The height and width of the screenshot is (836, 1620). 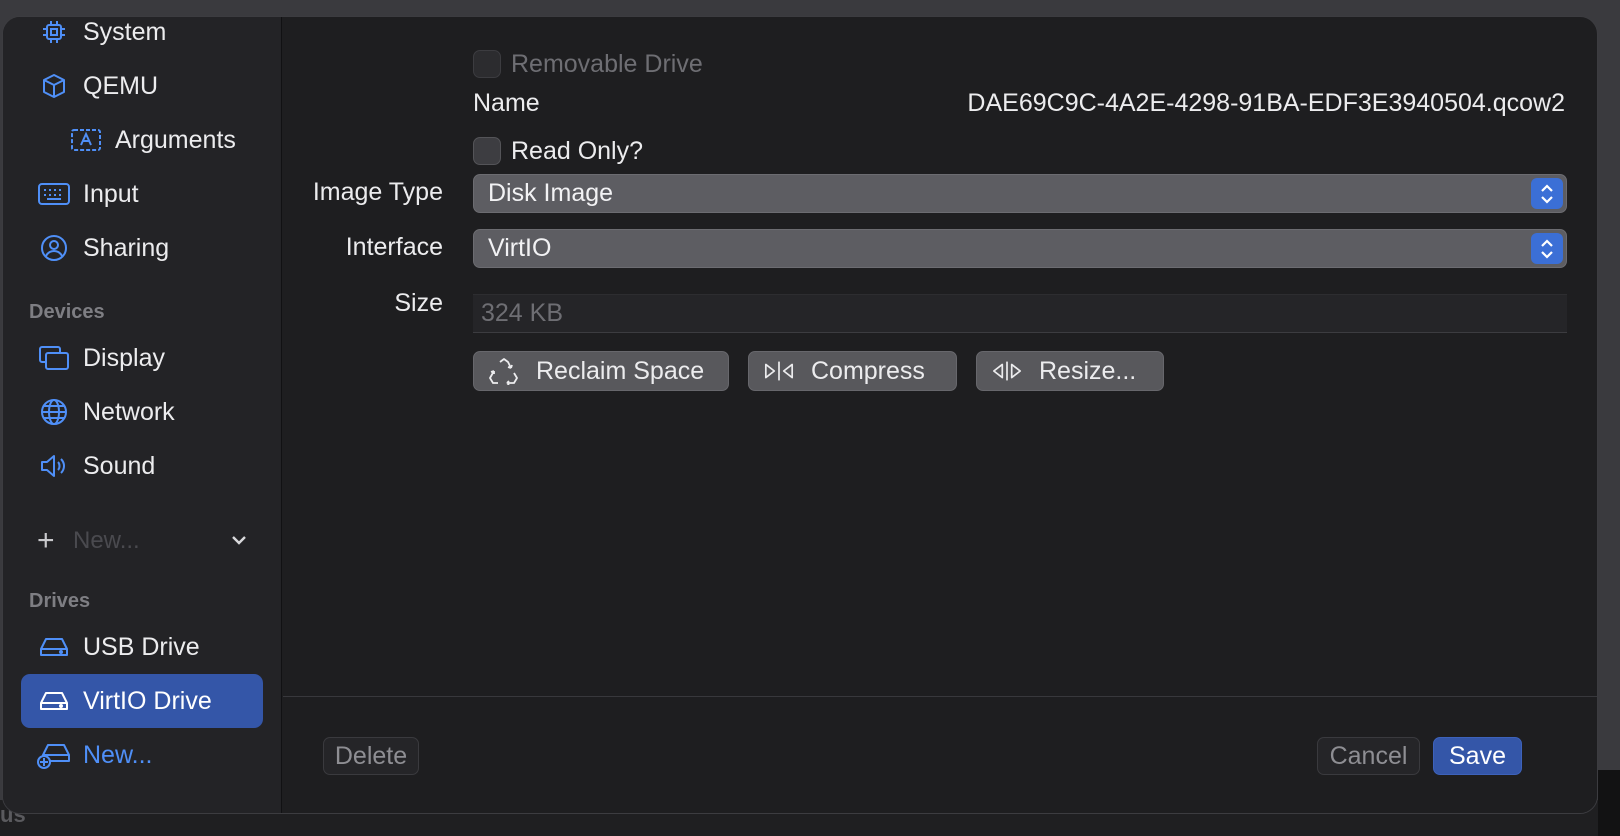 I want to click on name-label: Name, so click(x=506, y=103).